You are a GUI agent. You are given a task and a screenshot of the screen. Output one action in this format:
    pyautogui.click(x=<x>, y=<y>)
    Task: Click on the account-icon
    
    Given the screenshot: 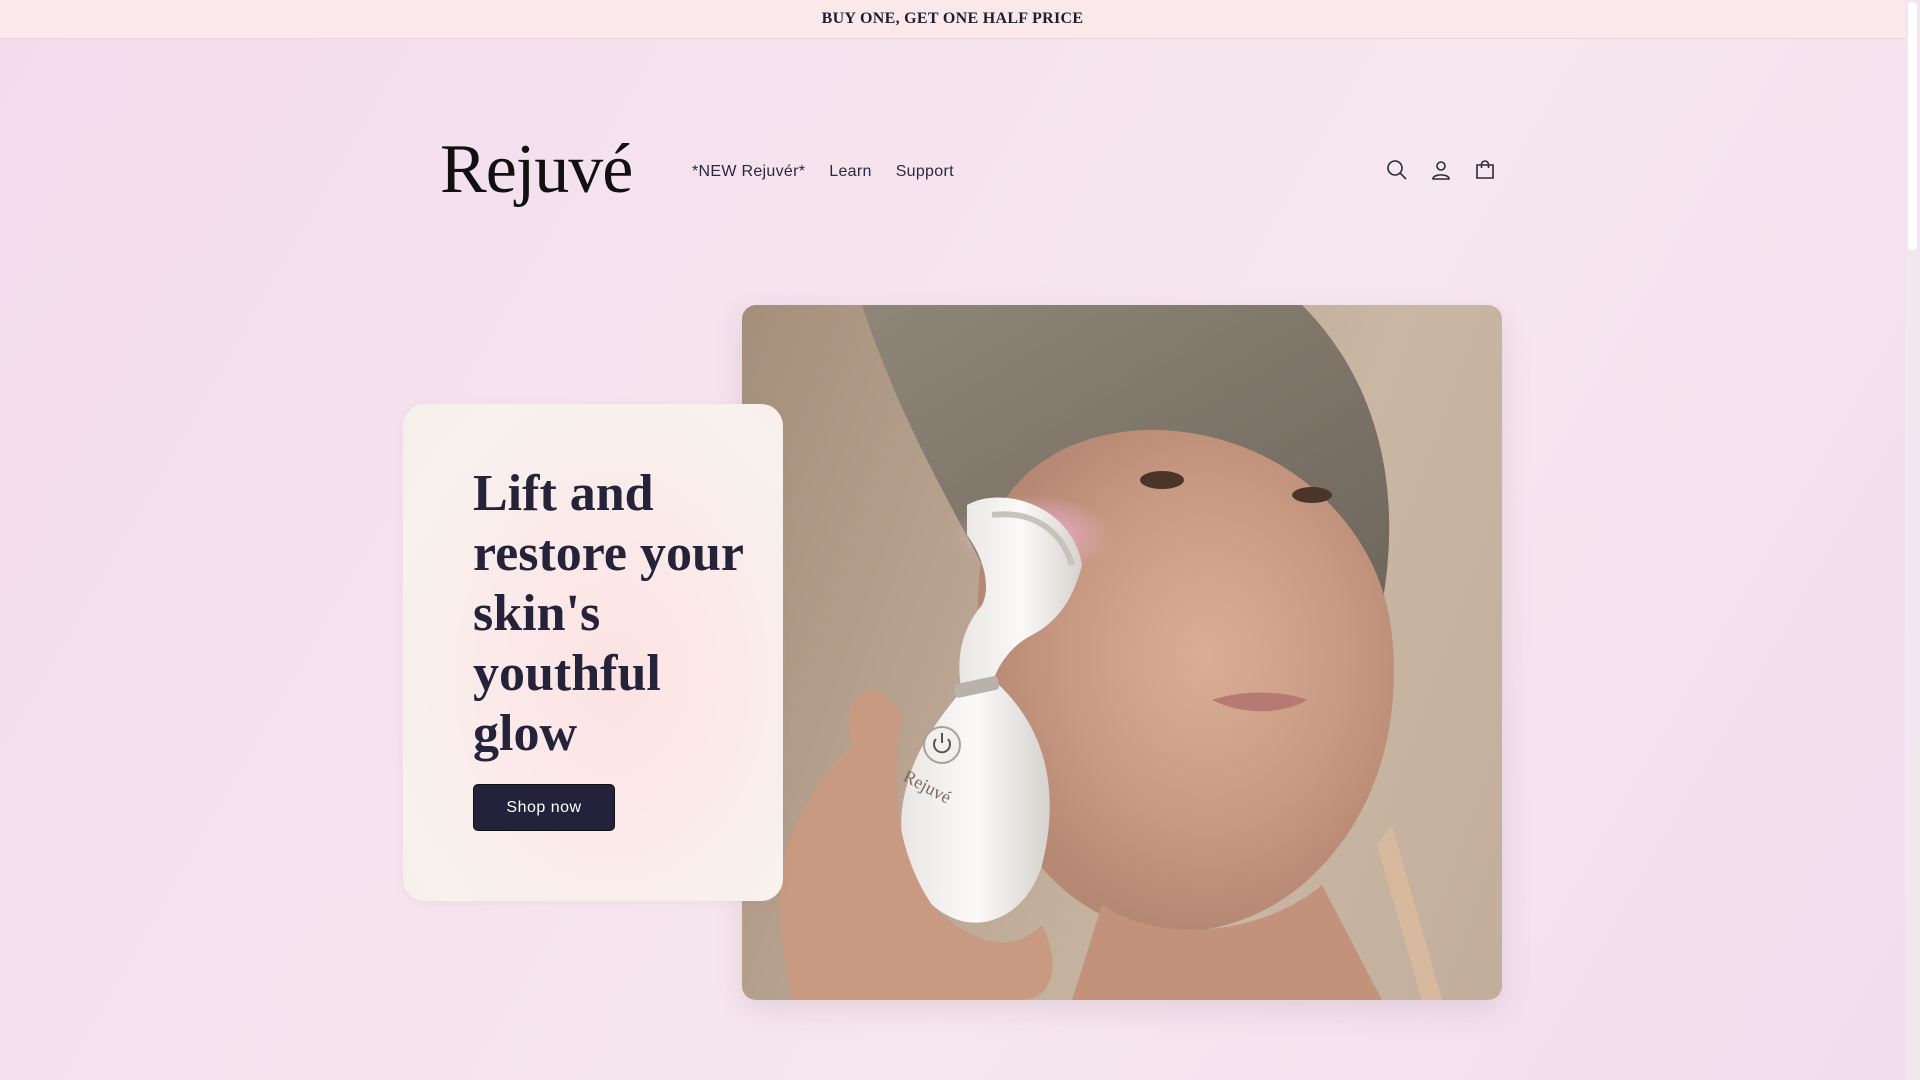 What is the action you would take?
    pyautogui.click(x=1441, y=170)
    